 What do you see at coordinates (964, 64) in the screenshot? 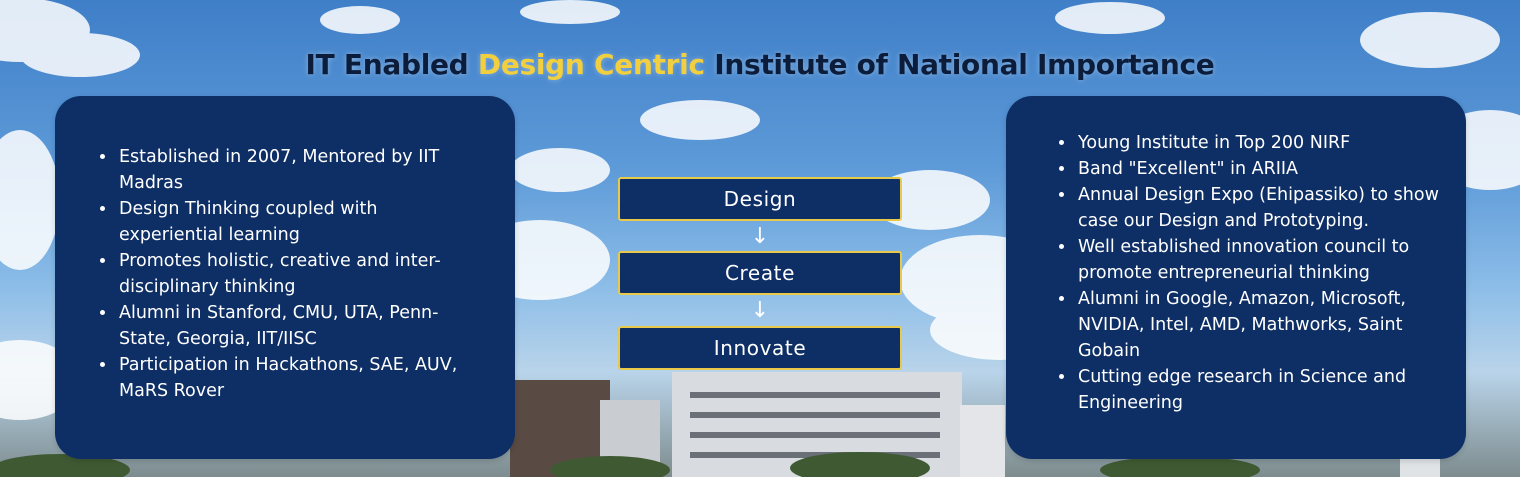
I see `title-suffix: Institute of National Importance` at bounding box center [964, 64].